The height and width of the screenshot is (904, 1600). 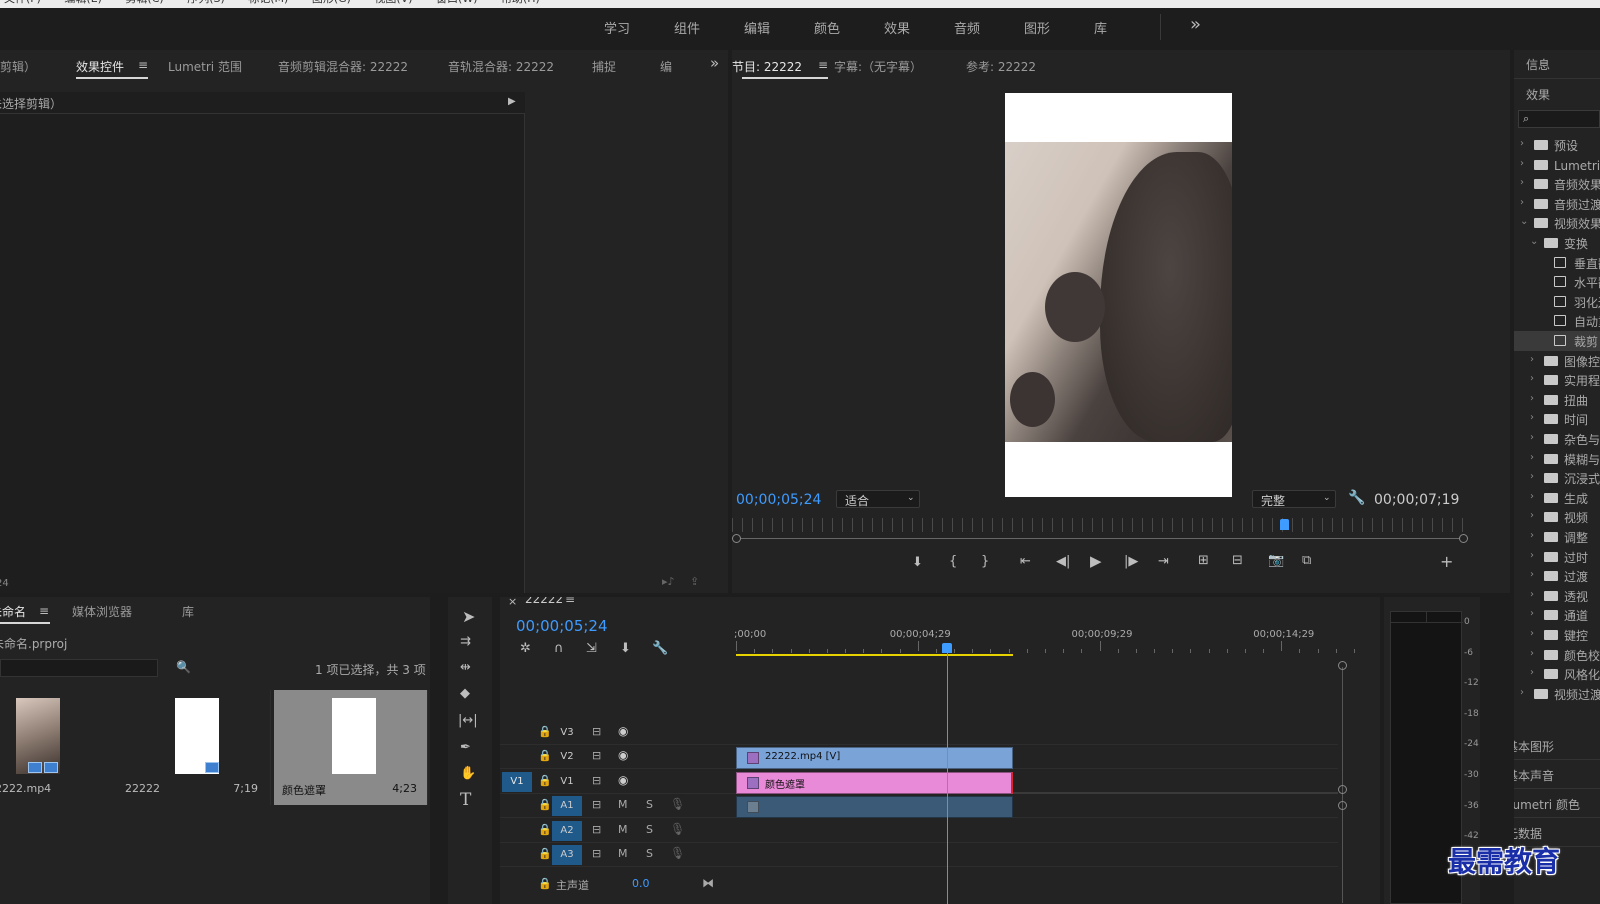 I want to click on panel-menu-icon: ≡, so click(x=143, y=65).